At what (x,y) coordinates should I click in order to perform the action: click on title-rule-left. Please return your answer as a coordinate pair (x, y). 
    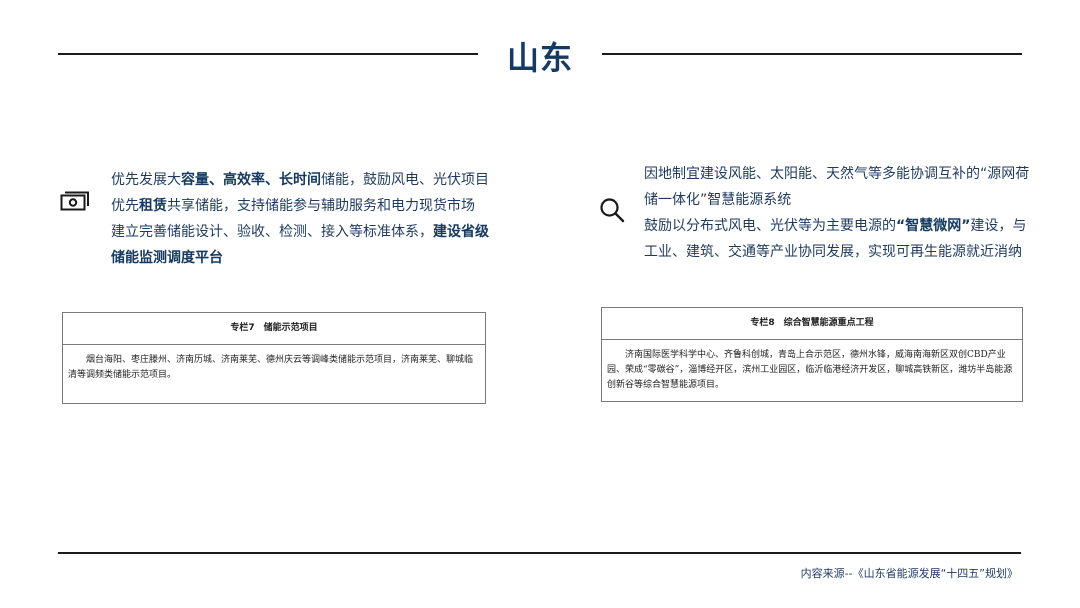
    Looking at the image, I should click on (268, 54).